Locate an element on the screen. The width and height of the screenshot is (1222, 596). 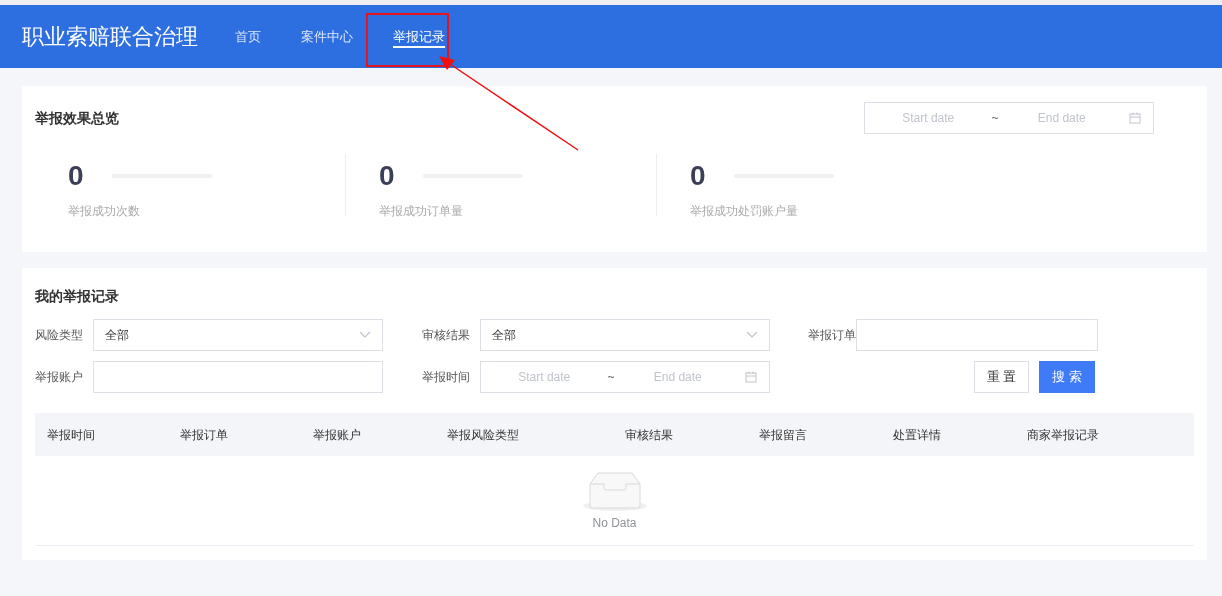
nav-tab: 举报记录 is located at coordinates (419, 36).